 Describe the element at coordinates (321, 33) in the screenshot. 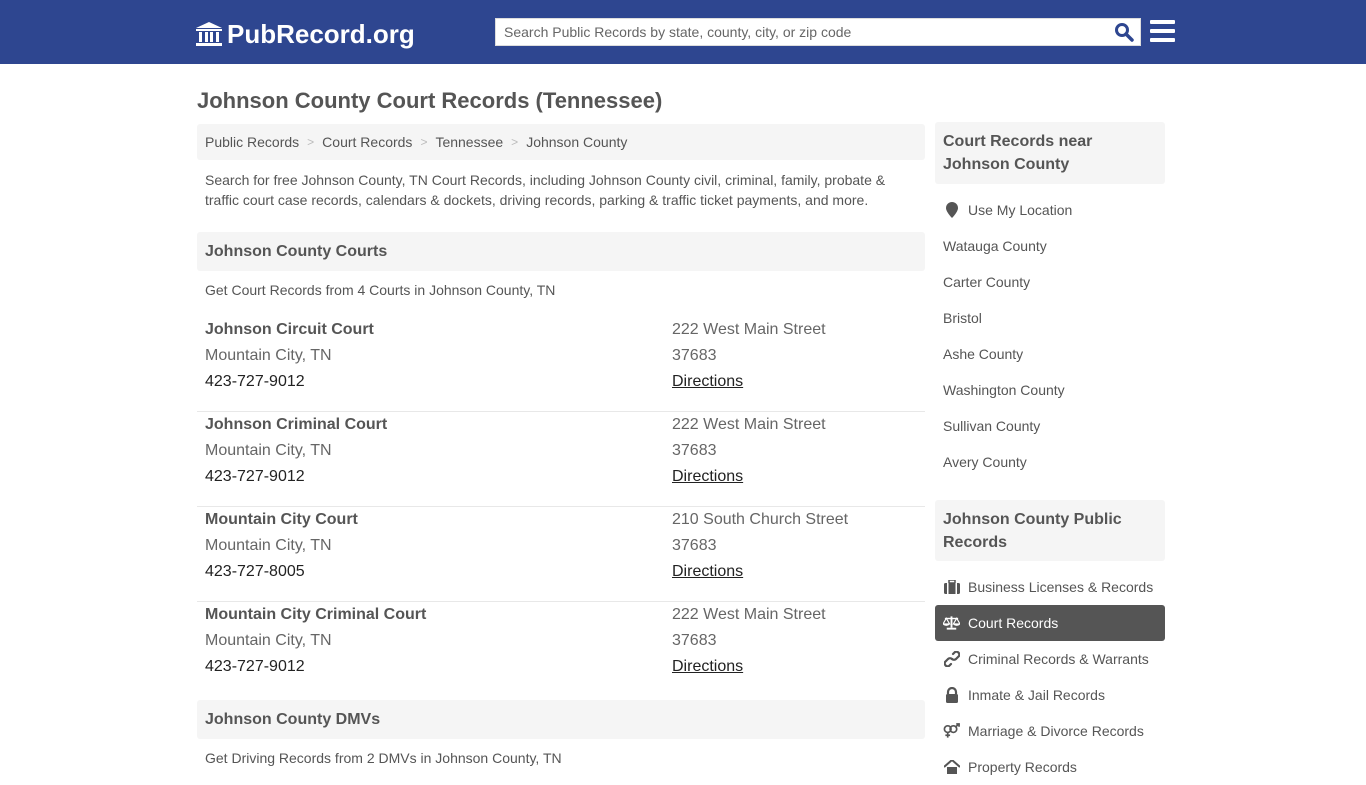

I see `logo-text: PubRecord.org` at that location.